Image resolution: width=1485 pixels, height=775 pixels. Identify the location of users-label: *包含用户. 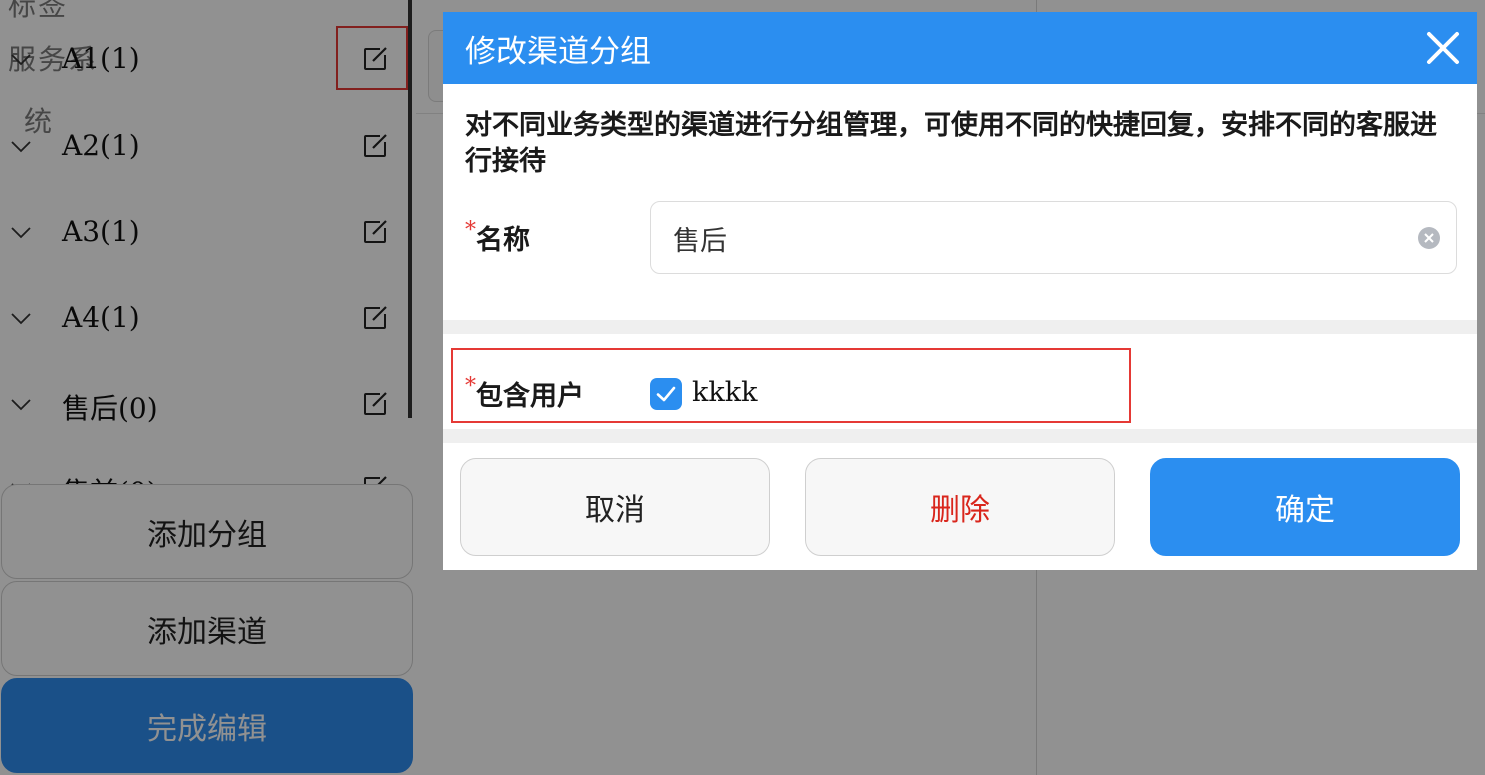
(524, 393).